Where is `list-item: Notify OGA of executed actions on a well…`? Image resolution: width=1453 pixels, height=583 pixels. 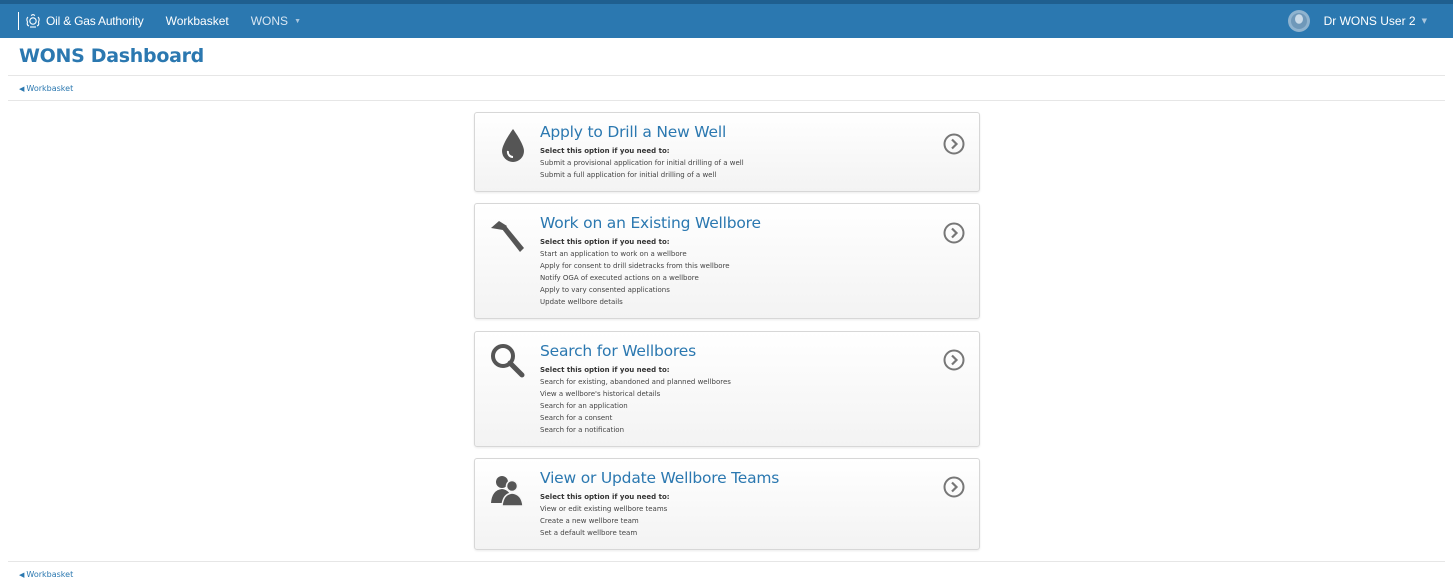
list-item: Notify OGA of executed actions on a well… is located at coordinates (619, 278).